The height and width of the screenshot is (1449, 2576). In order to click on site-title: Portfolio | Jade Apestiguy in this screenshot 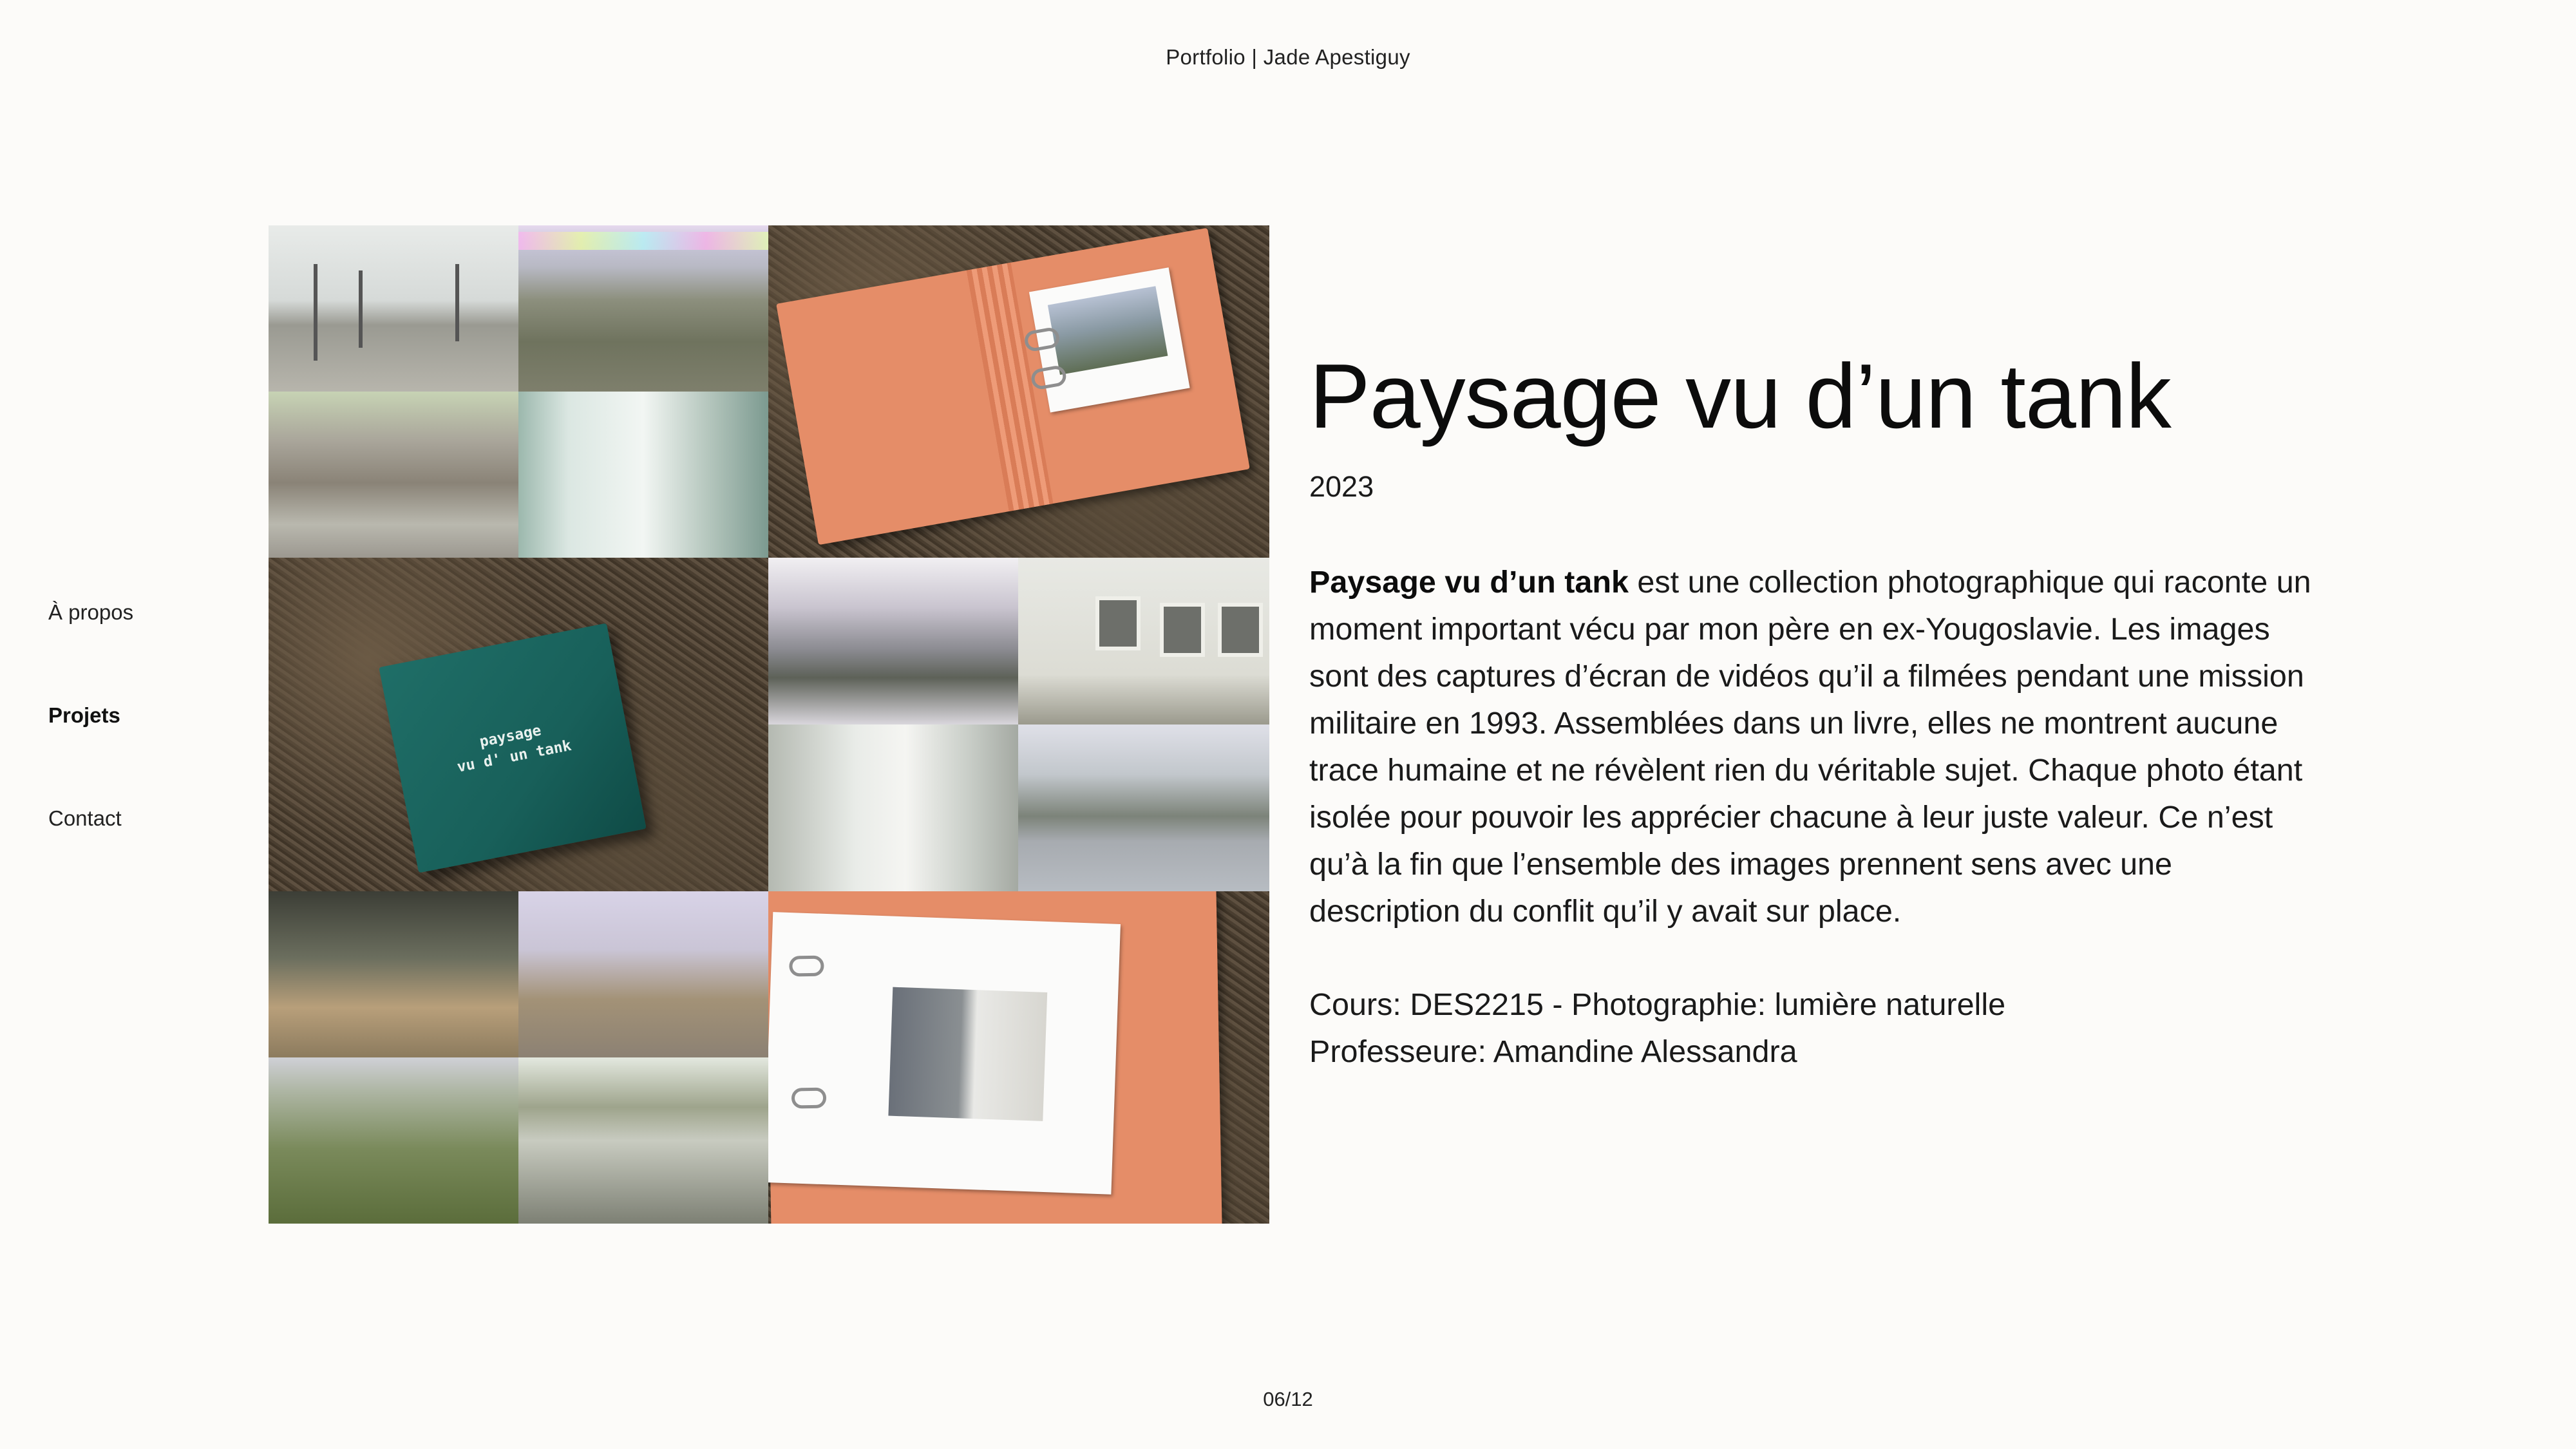, I will do `click(1288, 58)`.